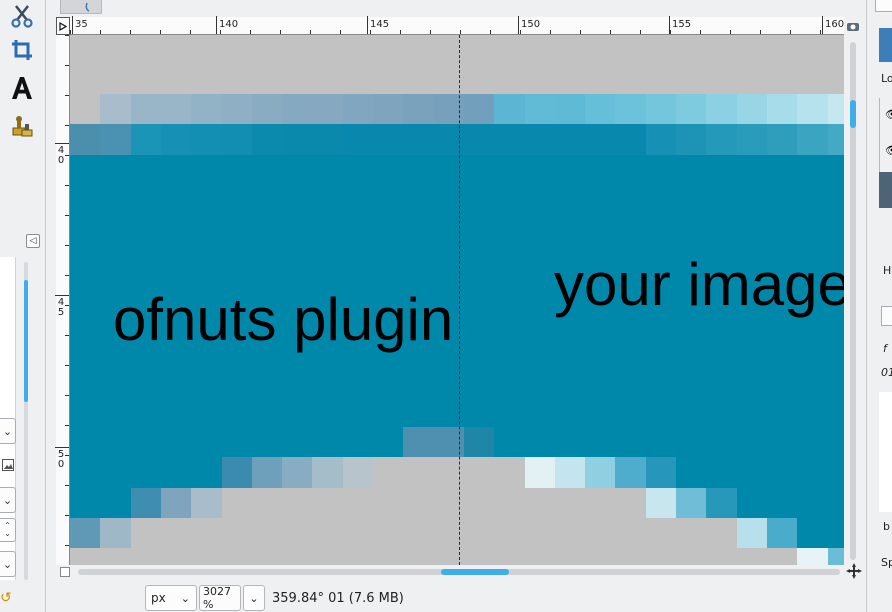 The image size is (892, 612). Describe the element at coordinates (22, 16) in the screenshot. I see `scissors-tool-button` at that location.